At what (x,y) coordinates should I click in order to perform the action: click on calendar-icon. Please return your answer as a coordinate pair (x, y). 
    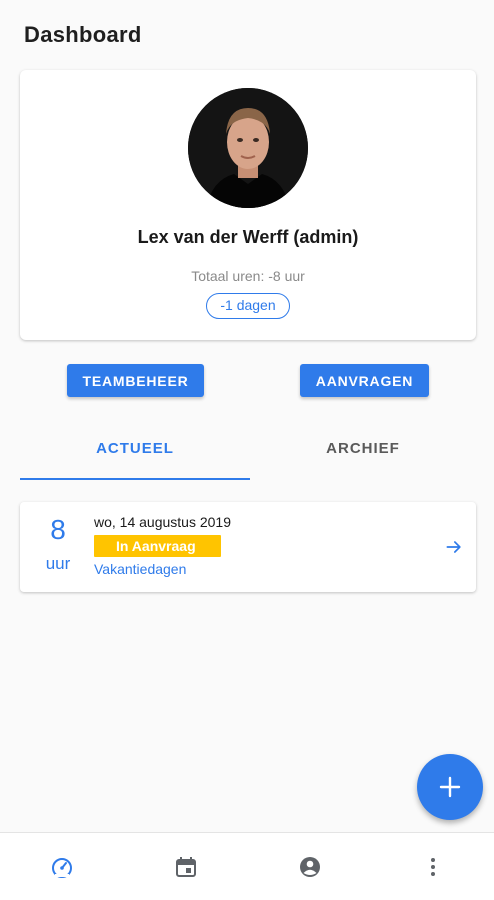
    Looking at the image, I should click on (186, 867).